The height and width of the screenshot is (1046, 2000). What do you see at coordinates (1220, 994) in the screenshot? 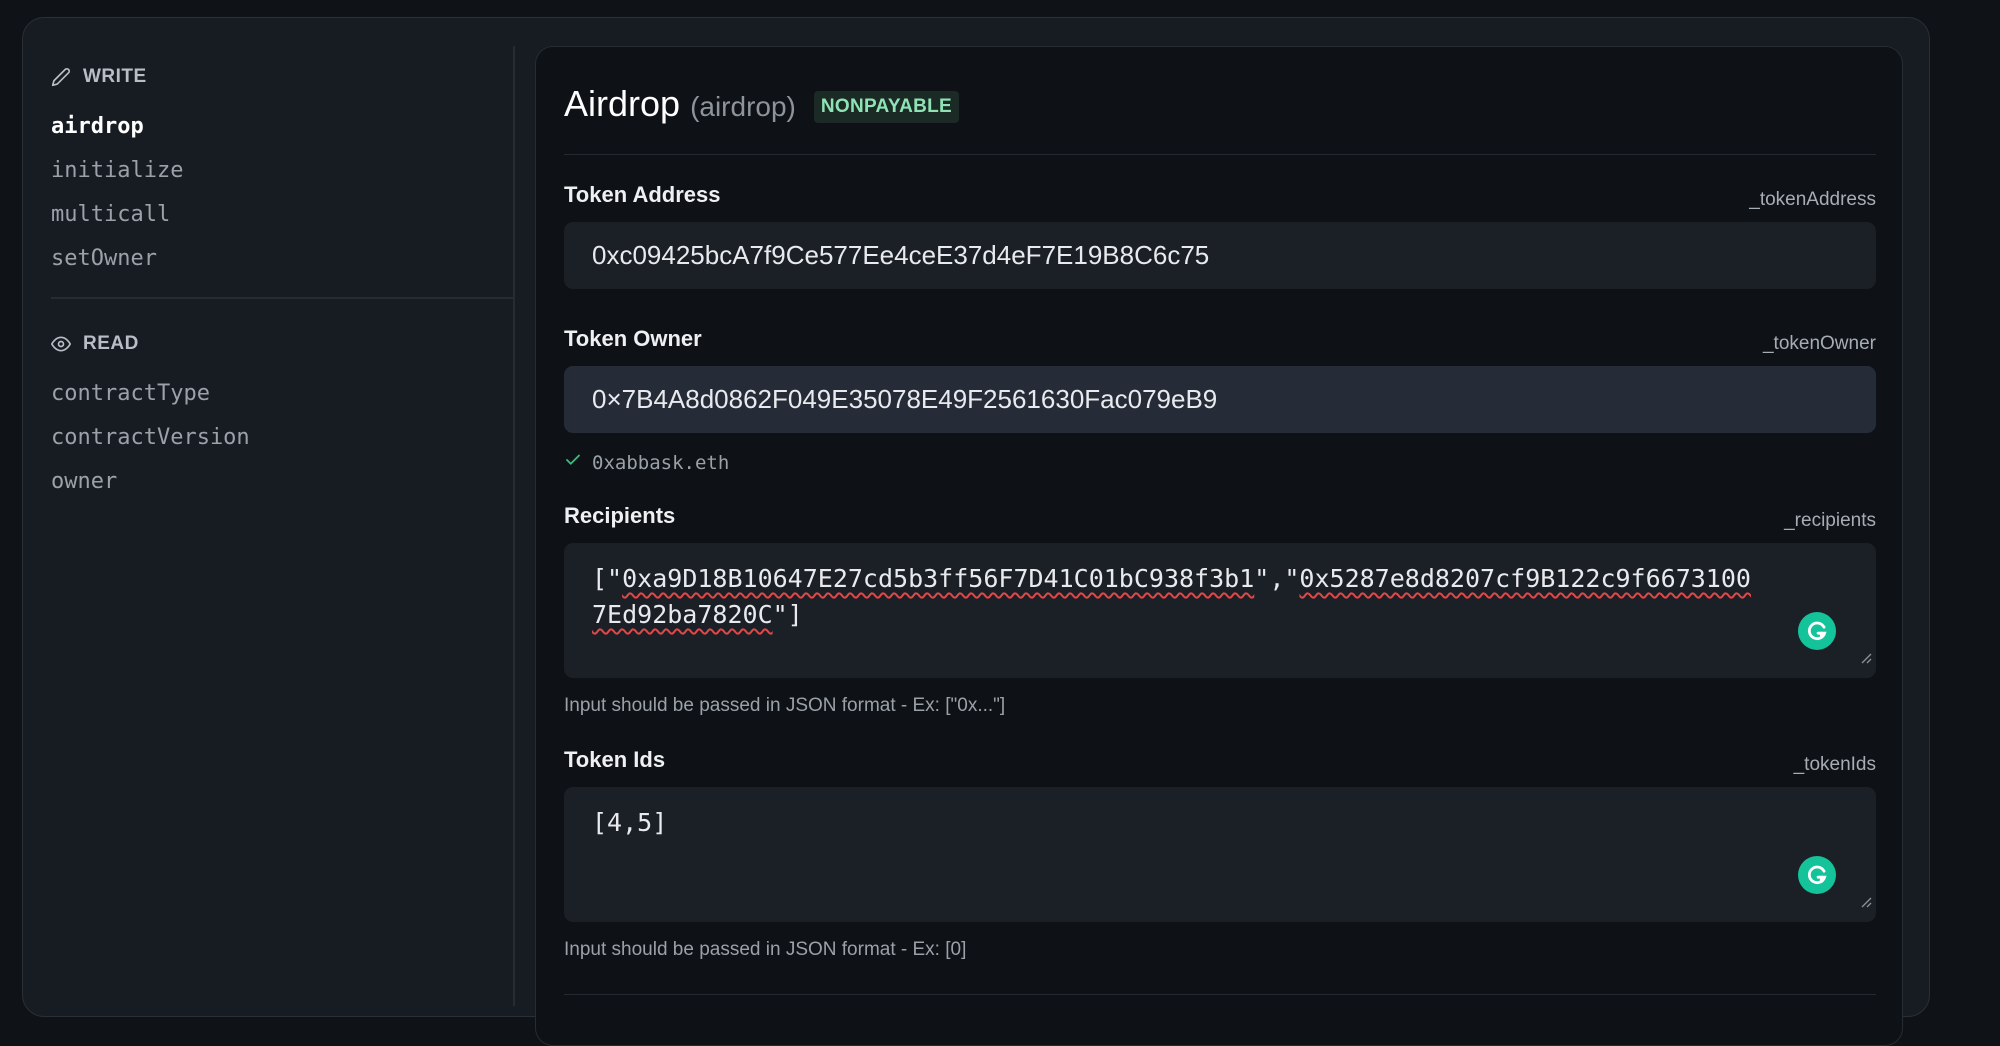
I see `form-bottom-divider` at bounding box center [1220, 994].